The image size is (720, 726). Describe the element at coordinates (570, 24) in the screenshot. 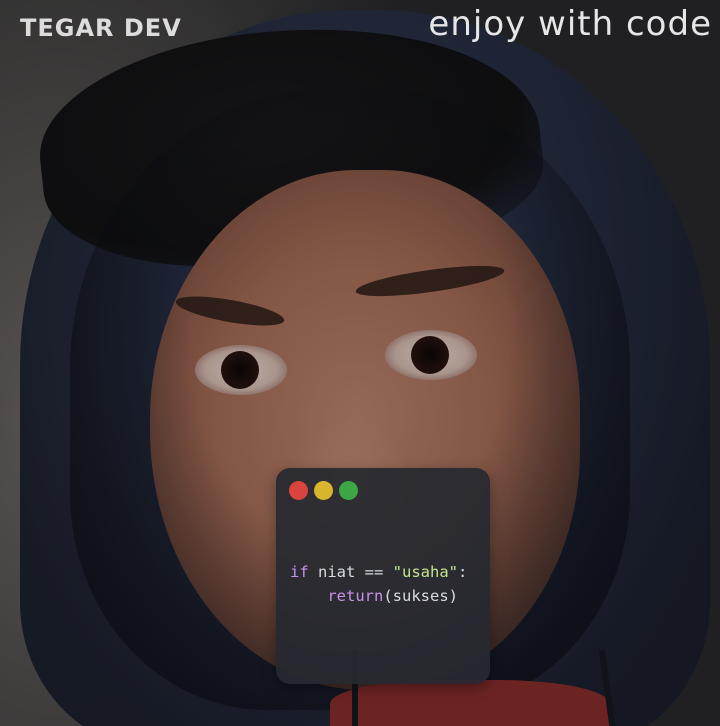

I see `tagline: enjoy with code` at that location.